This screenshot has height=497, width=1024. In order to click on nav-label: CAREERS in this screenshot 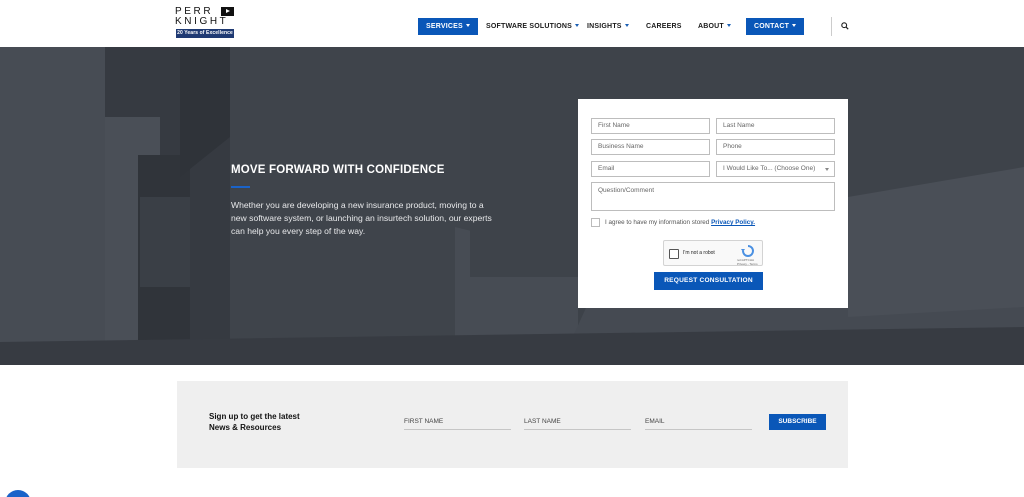, I will do `click(664, 26)`.